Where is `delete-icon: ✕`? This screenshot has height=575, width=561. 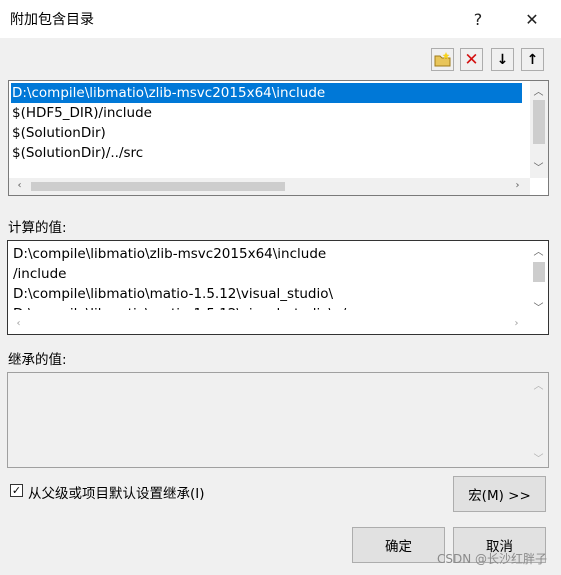
delete-icon: ✕ is located at coordinates (471, 59).